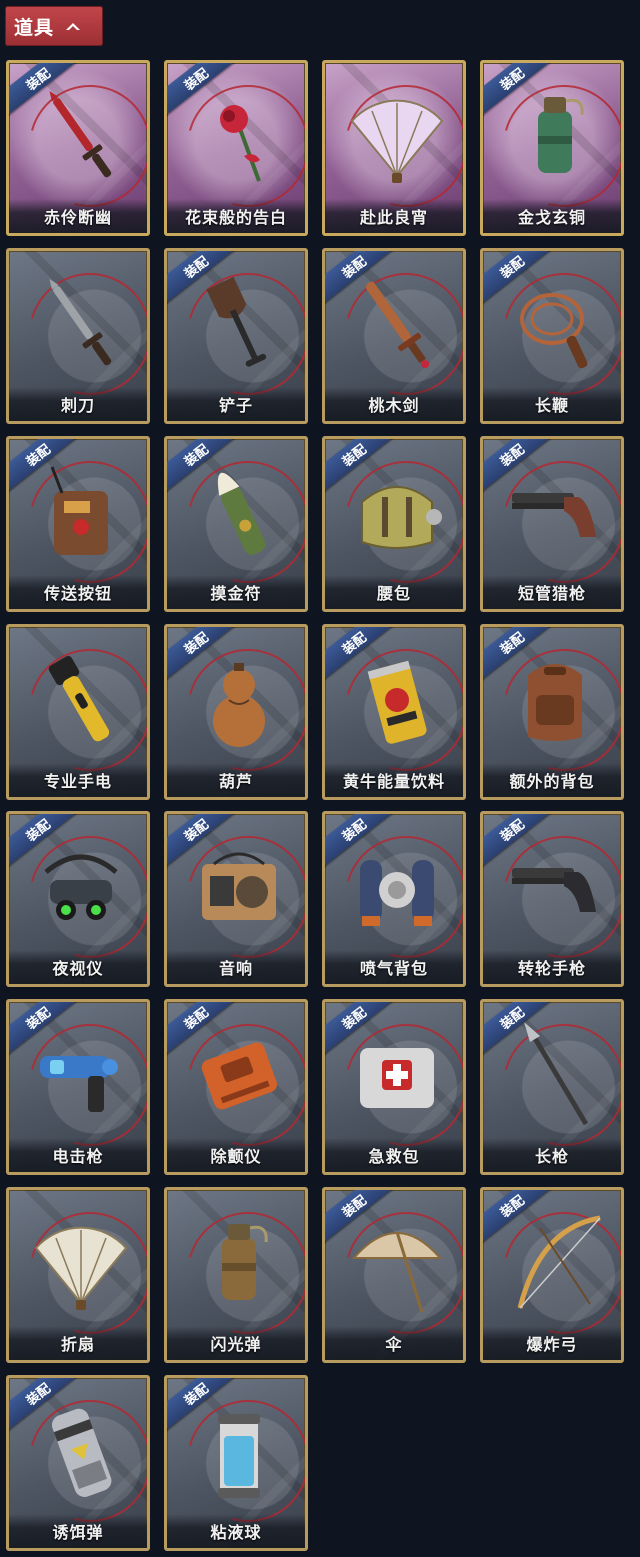 The height and width of the screenshot is (1557, 640). What do you see at coordinates (239, 700) in the screenshot?
I see `gourd-icon` at bounding box center [239, 700].